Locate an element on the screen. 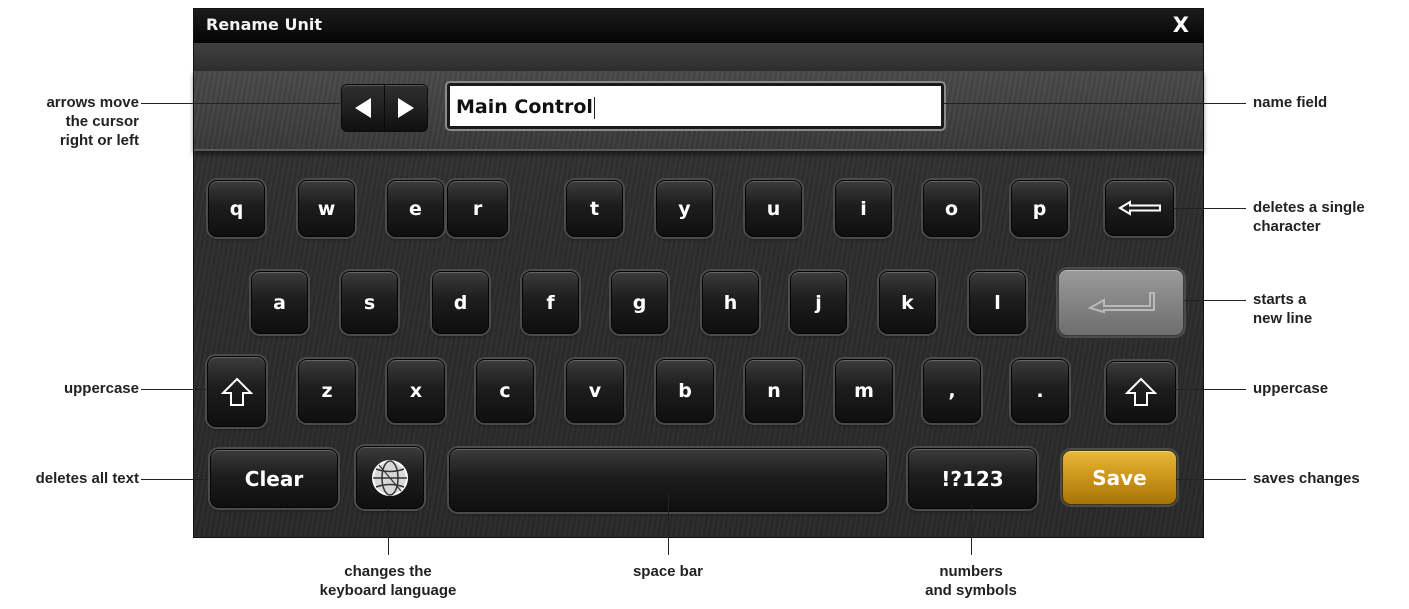  leader-line-shift-left is located at coordinates (174, 389).